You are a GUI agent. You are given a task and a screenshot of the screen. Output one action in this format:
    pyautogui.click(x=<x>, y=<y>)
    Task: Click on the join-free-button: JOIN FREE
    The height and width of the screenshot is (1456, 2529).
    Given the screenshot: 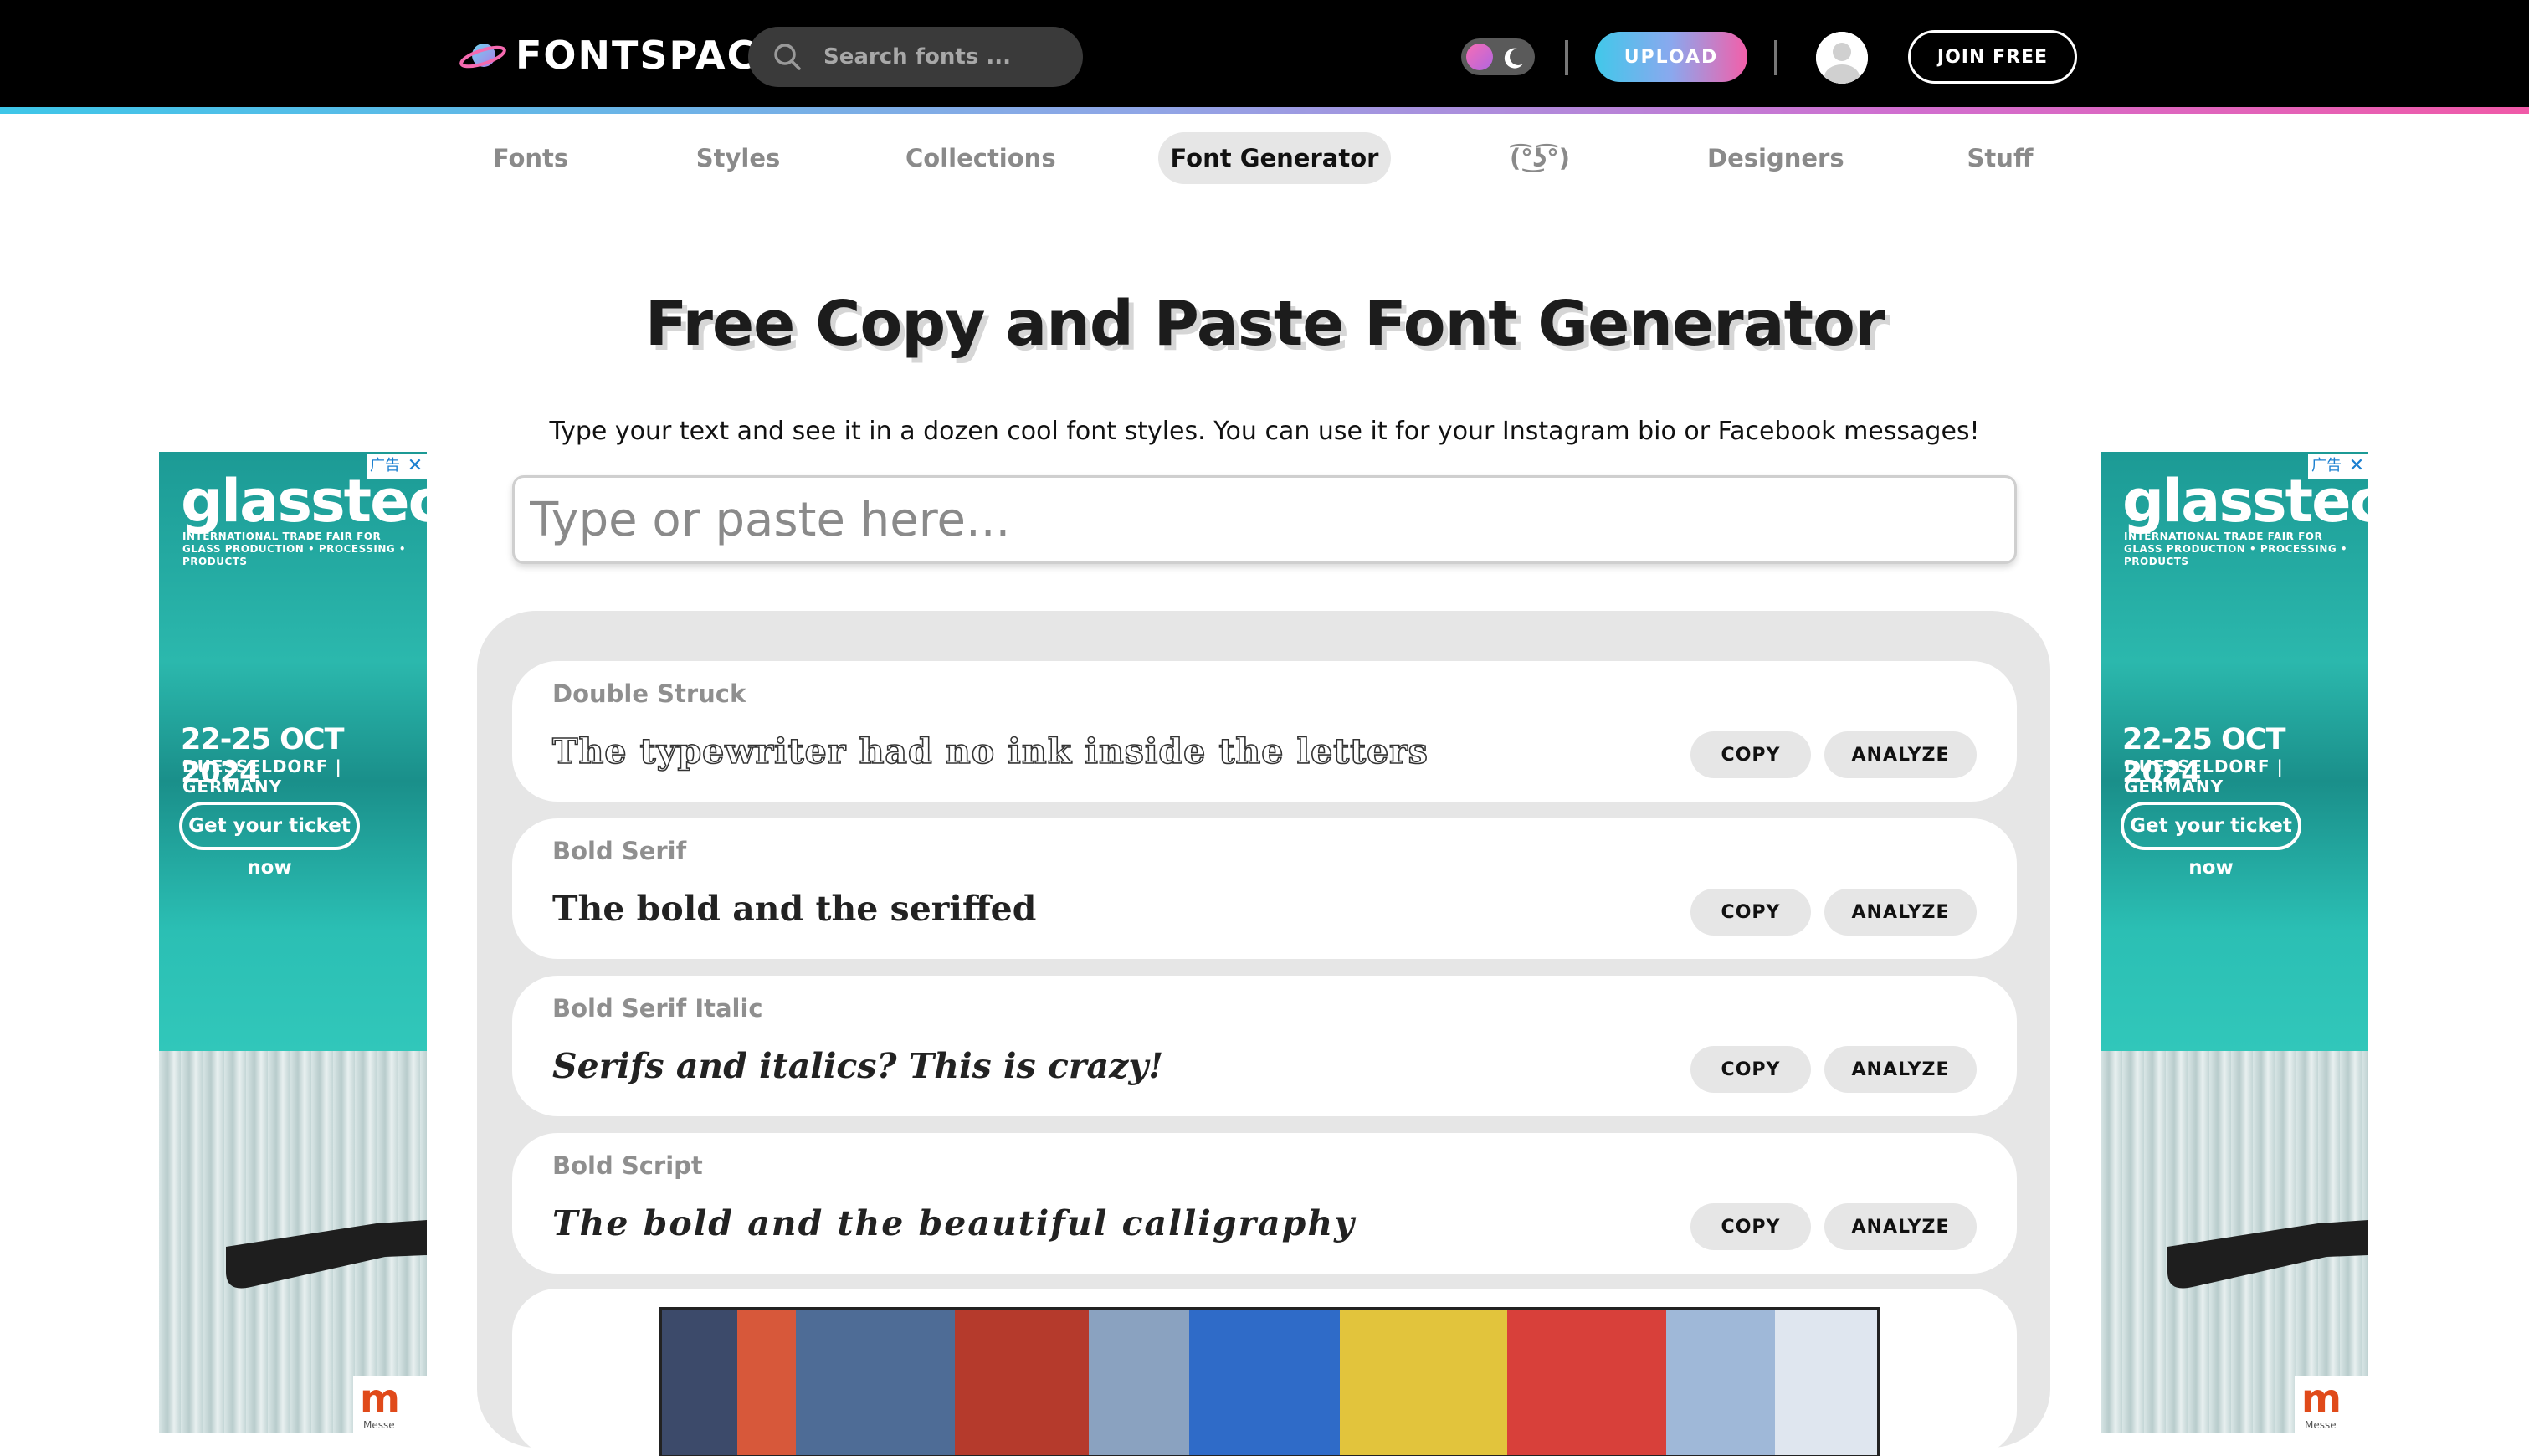 What is the action you would take?
    pyautogui.click(x=1992, y=57)
    